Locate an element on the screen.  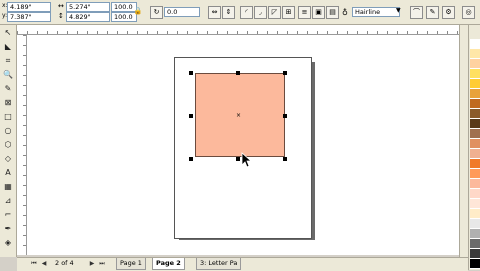
selection-handle-bottom-right is located at coordinates (285, 159).